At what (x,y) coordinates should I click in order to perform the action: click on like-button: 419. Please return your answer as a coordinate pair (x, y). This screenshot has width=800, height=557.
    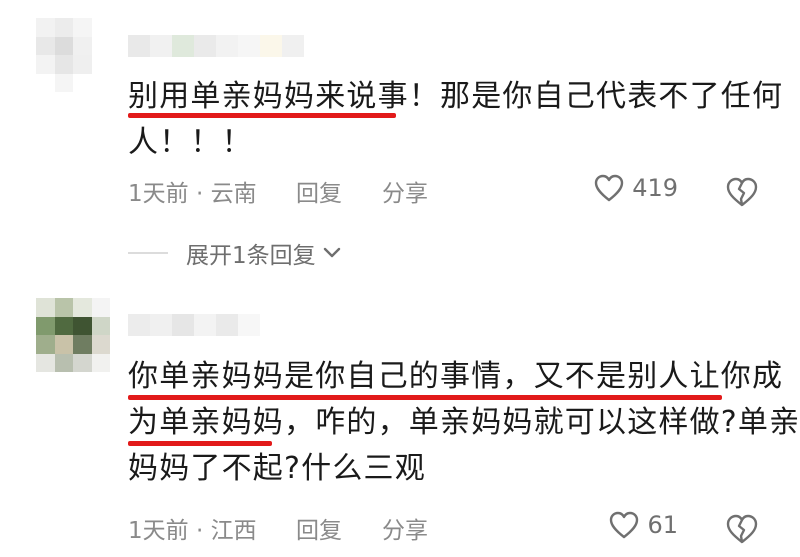
    Looking at the image, I should click on (636, 188).